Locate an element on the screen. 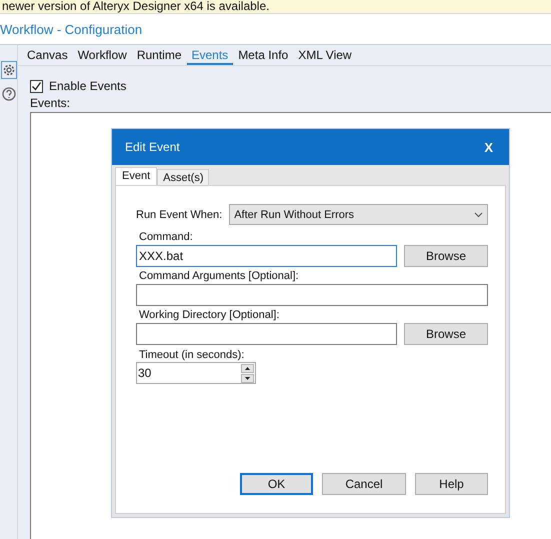 The image size is (551, 539). help-icon is located at coordinates (8, 94).